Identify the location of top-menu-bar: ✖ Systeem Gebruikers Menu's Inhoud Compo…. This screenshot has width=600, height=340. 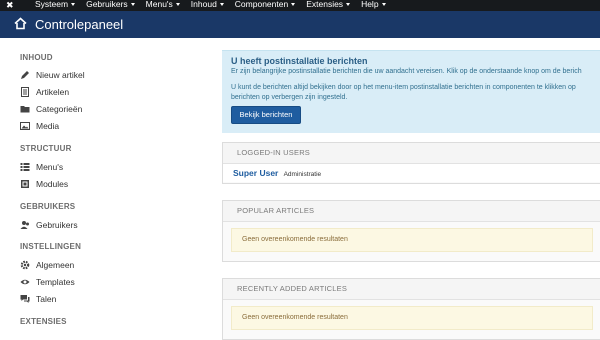
(300, 5).